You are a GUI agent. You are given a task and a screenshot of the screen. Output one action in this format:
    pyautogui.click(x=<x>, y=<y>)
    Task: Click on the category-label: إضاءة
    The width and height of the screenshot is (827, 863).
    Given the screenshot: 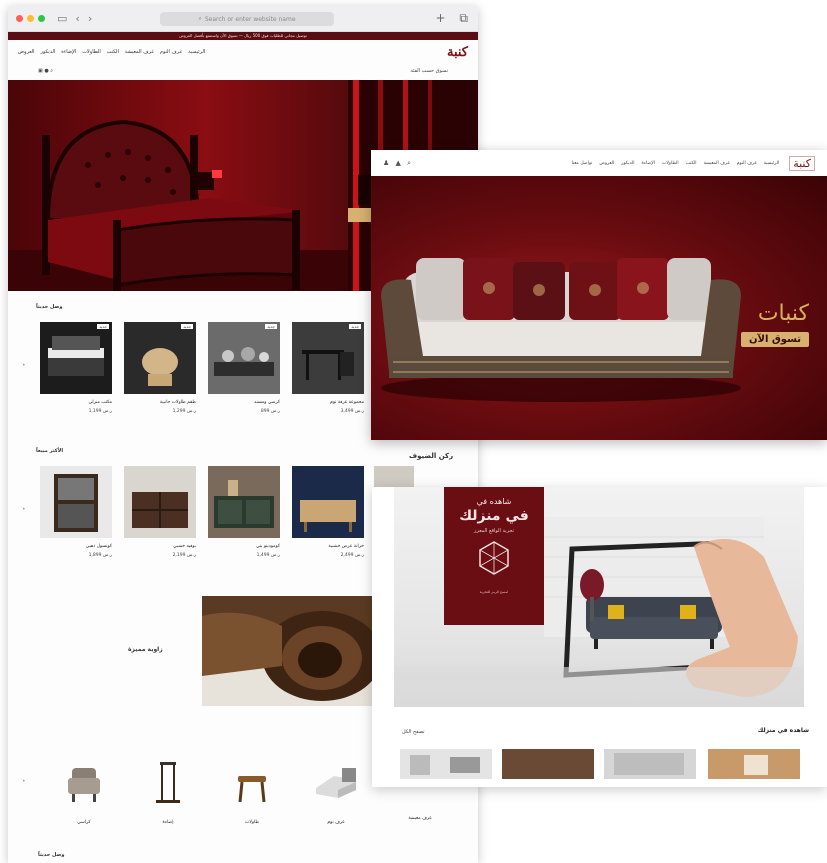 What is the action you would take?
    pyautogui.click(x=168, y=822)
    